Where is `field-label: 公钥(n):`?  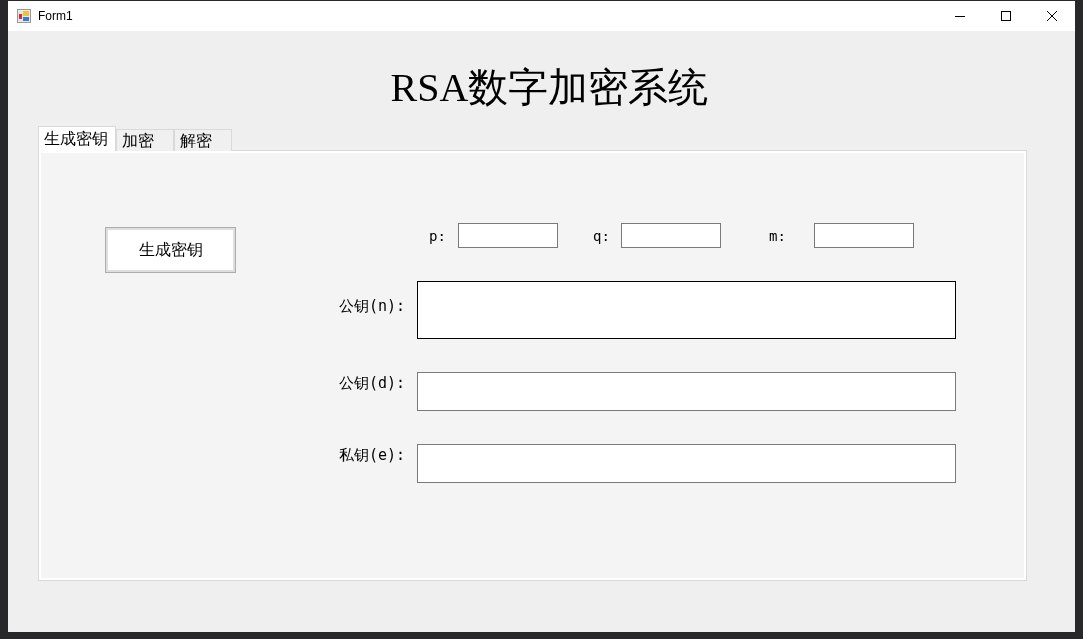
field-label: 公钥(n): is located at coordinates (371, 306).